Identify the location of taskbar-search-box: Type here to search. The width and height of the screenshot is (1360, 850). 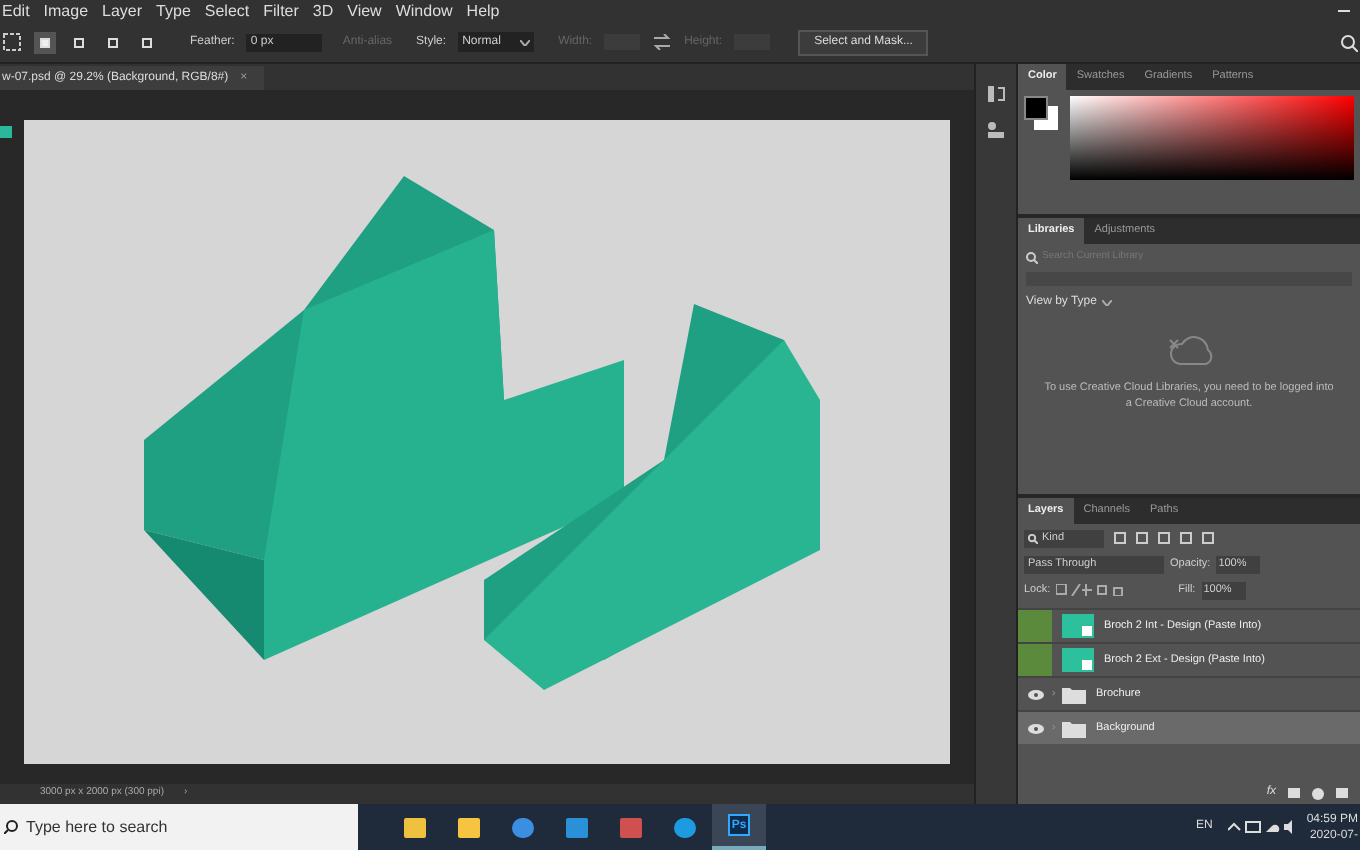
(179, 827).